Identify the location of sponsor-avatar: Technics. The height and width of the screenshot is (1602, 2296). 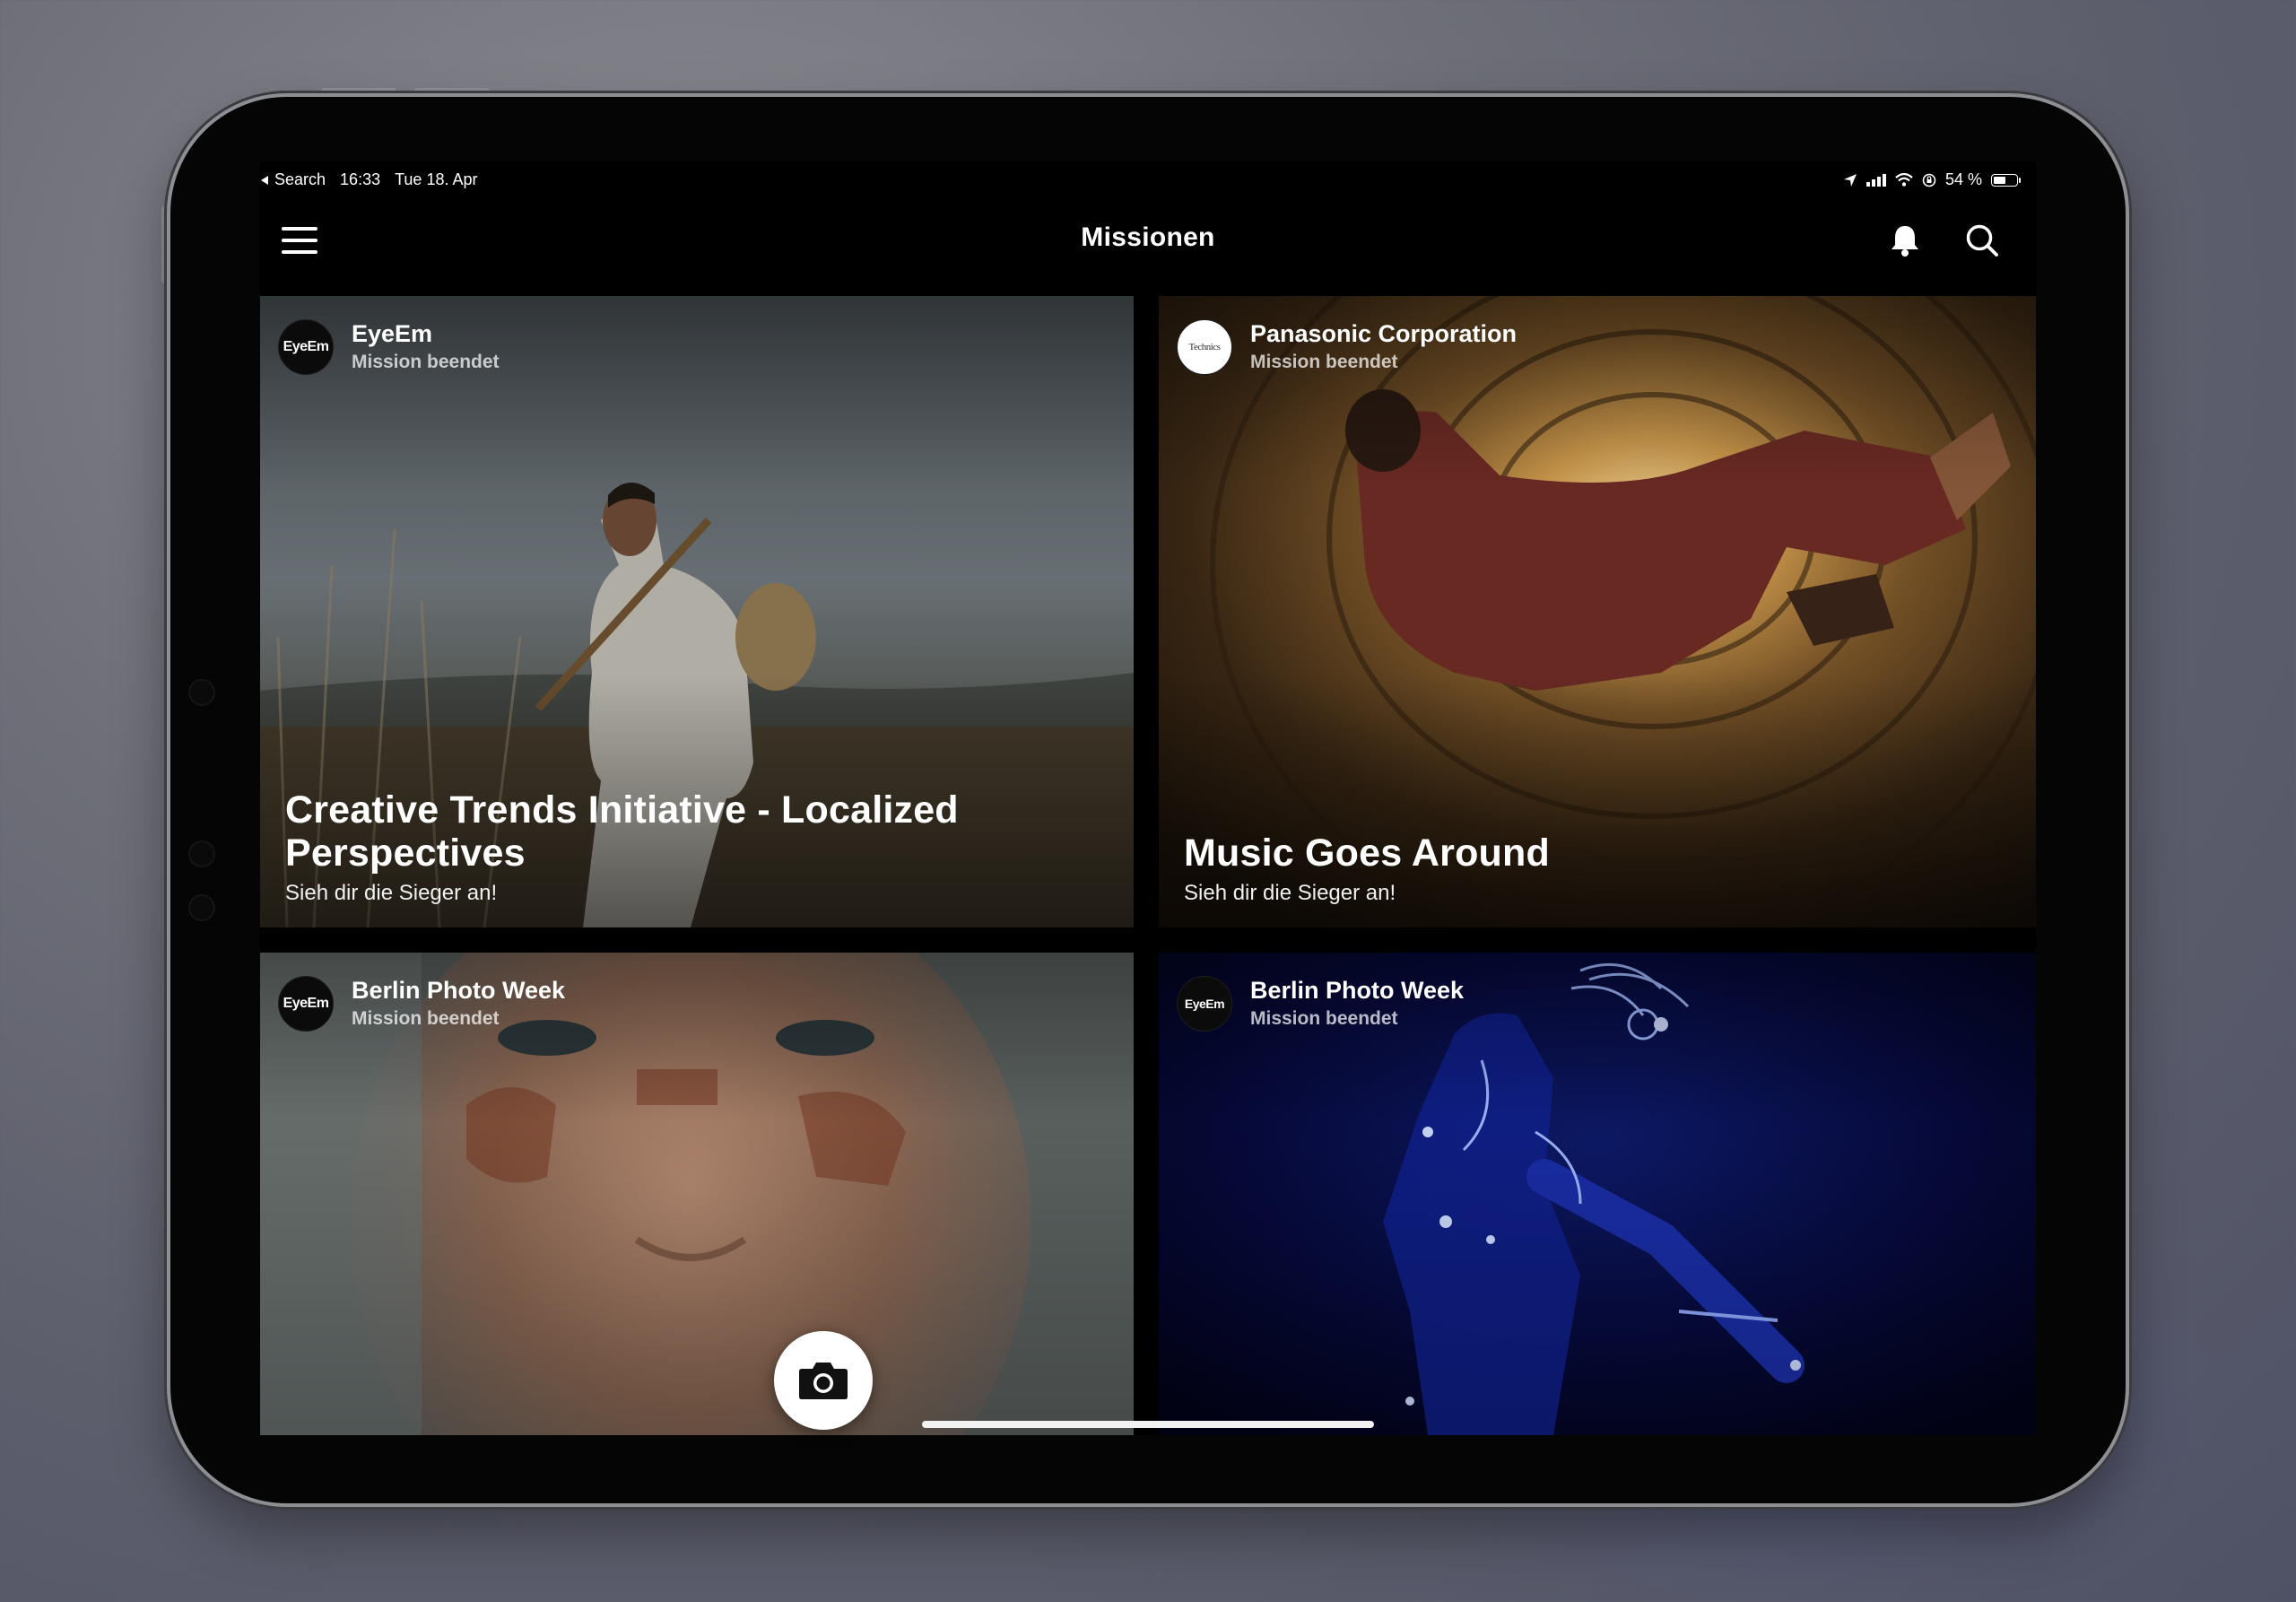
(1204, 347).